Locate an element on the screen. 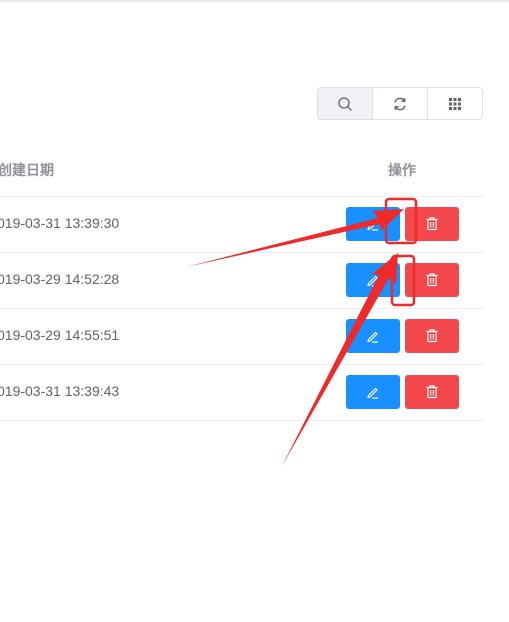 This screenshot has height=622, width=509. columns-button is located at coordinates (455, 103).